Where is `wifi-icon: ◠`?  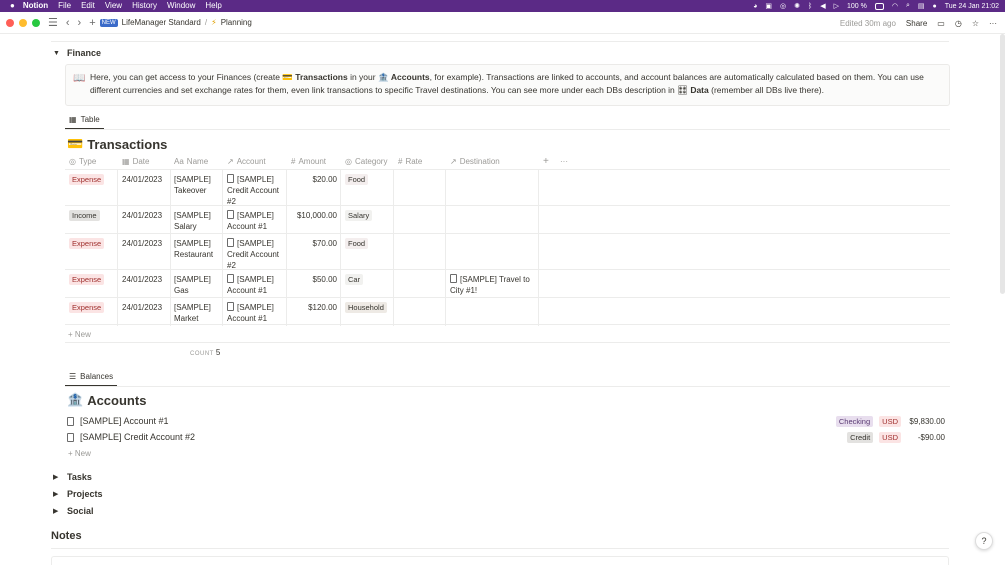
wifi-icon: ◠ is located at coordinates (895, 6).